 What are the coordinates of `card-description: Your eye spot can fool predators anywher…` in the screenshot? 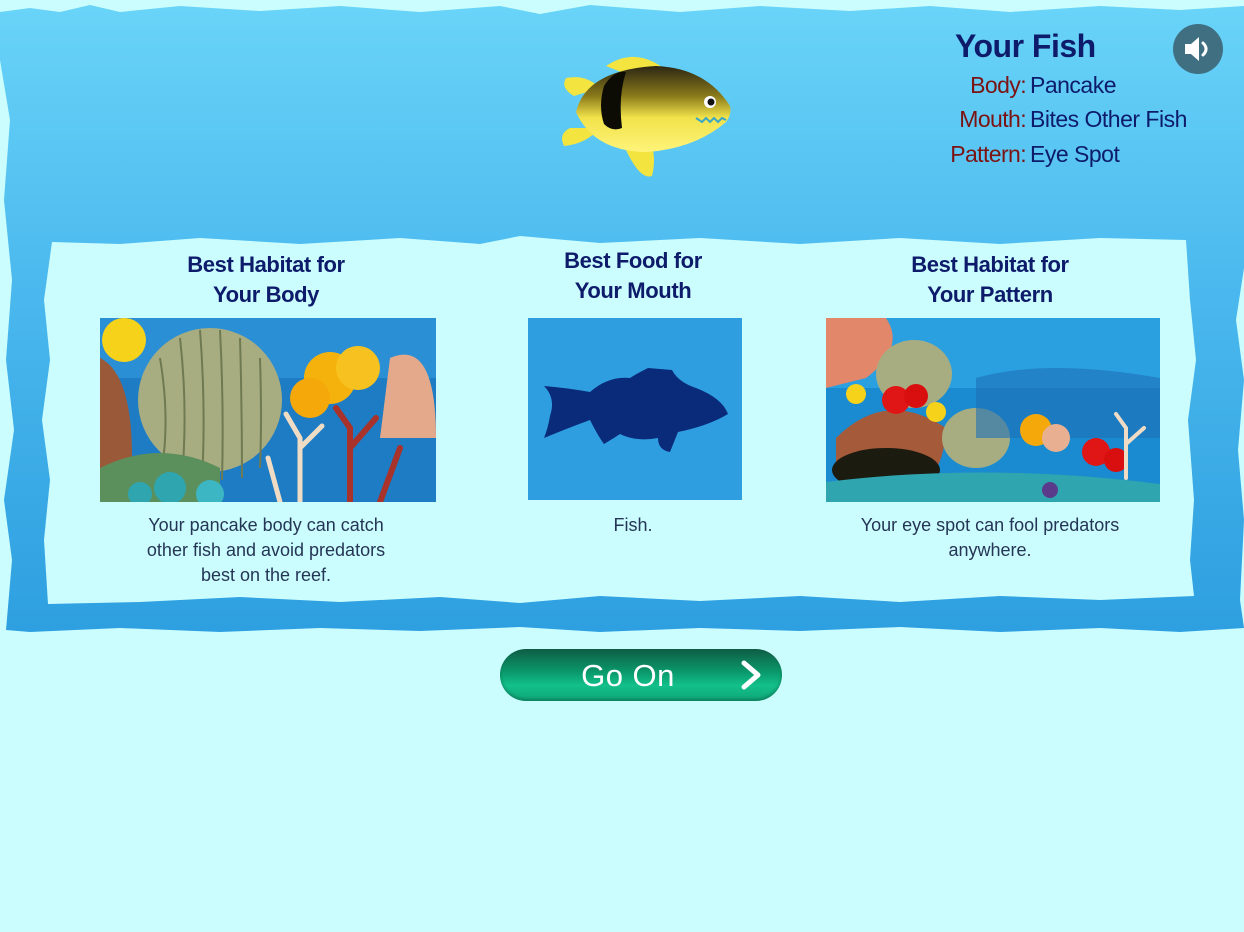 It's located at (990, 538).